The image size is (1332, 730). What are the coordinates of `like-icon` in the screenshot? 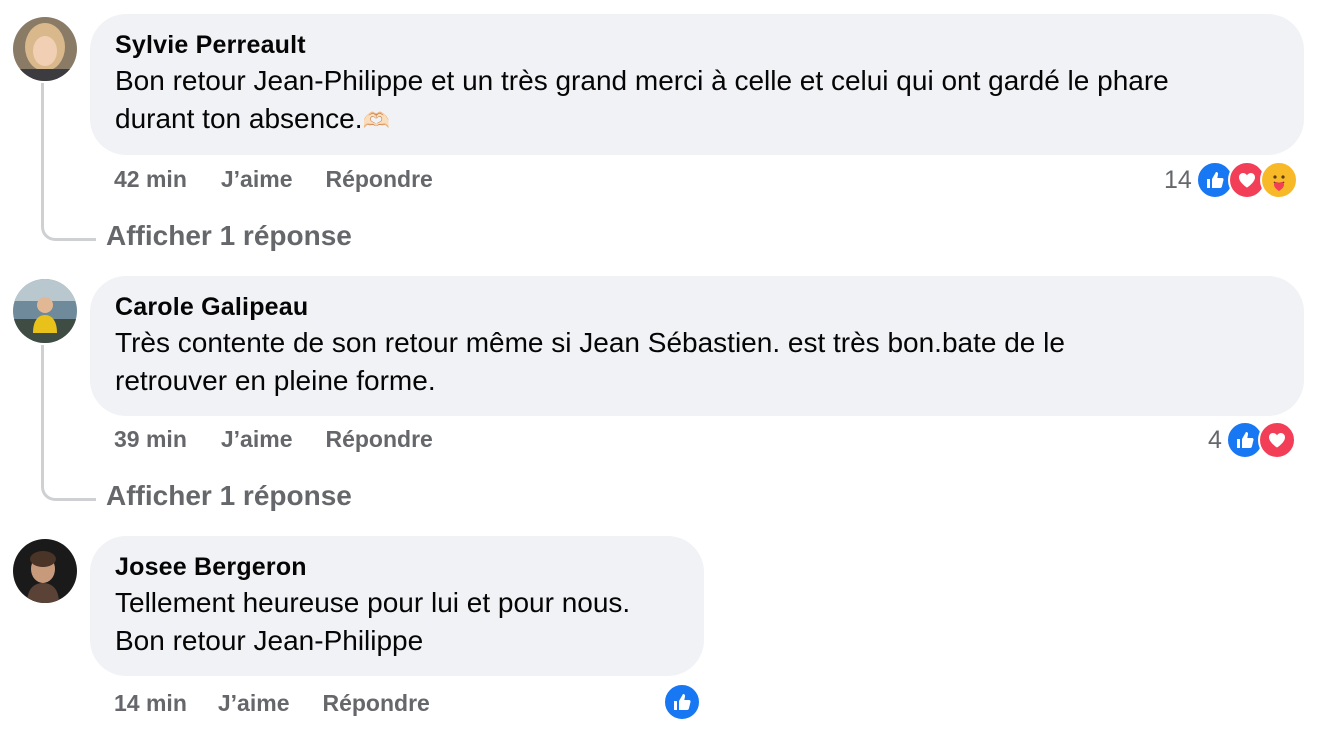 It's located at (682, 702).